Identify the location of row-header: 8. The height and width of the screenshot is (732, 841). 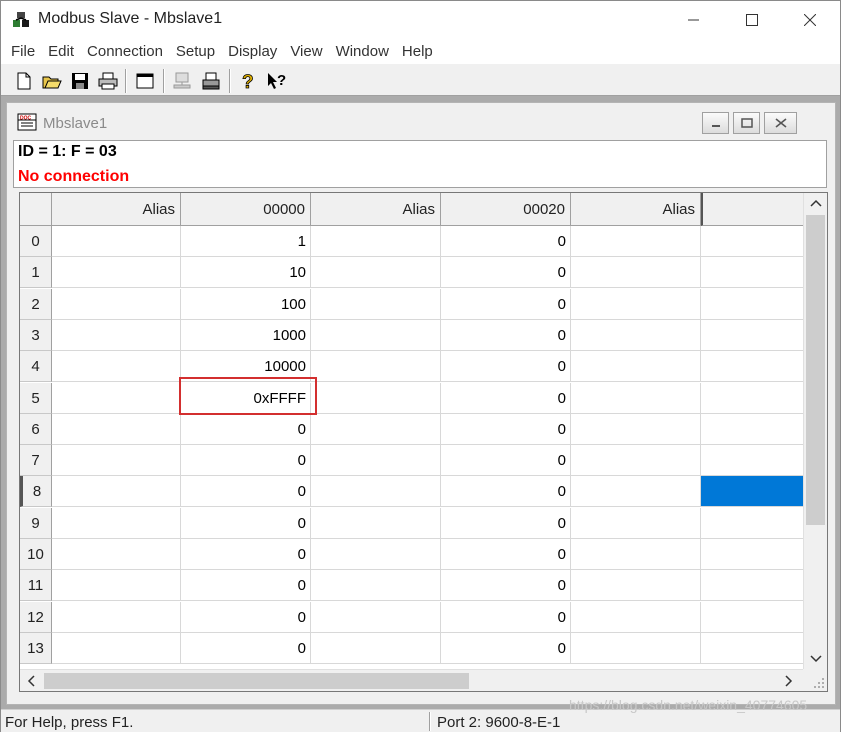
(36, 492).